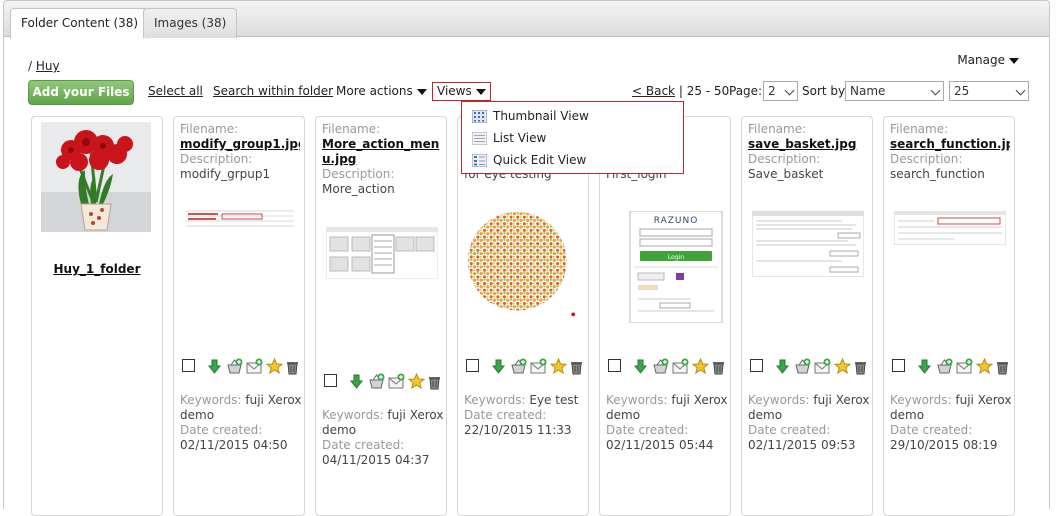 The width and height of the screenshot is (1059, 516). I want to click on more-actions-menu: More actions, so click(381, 91).